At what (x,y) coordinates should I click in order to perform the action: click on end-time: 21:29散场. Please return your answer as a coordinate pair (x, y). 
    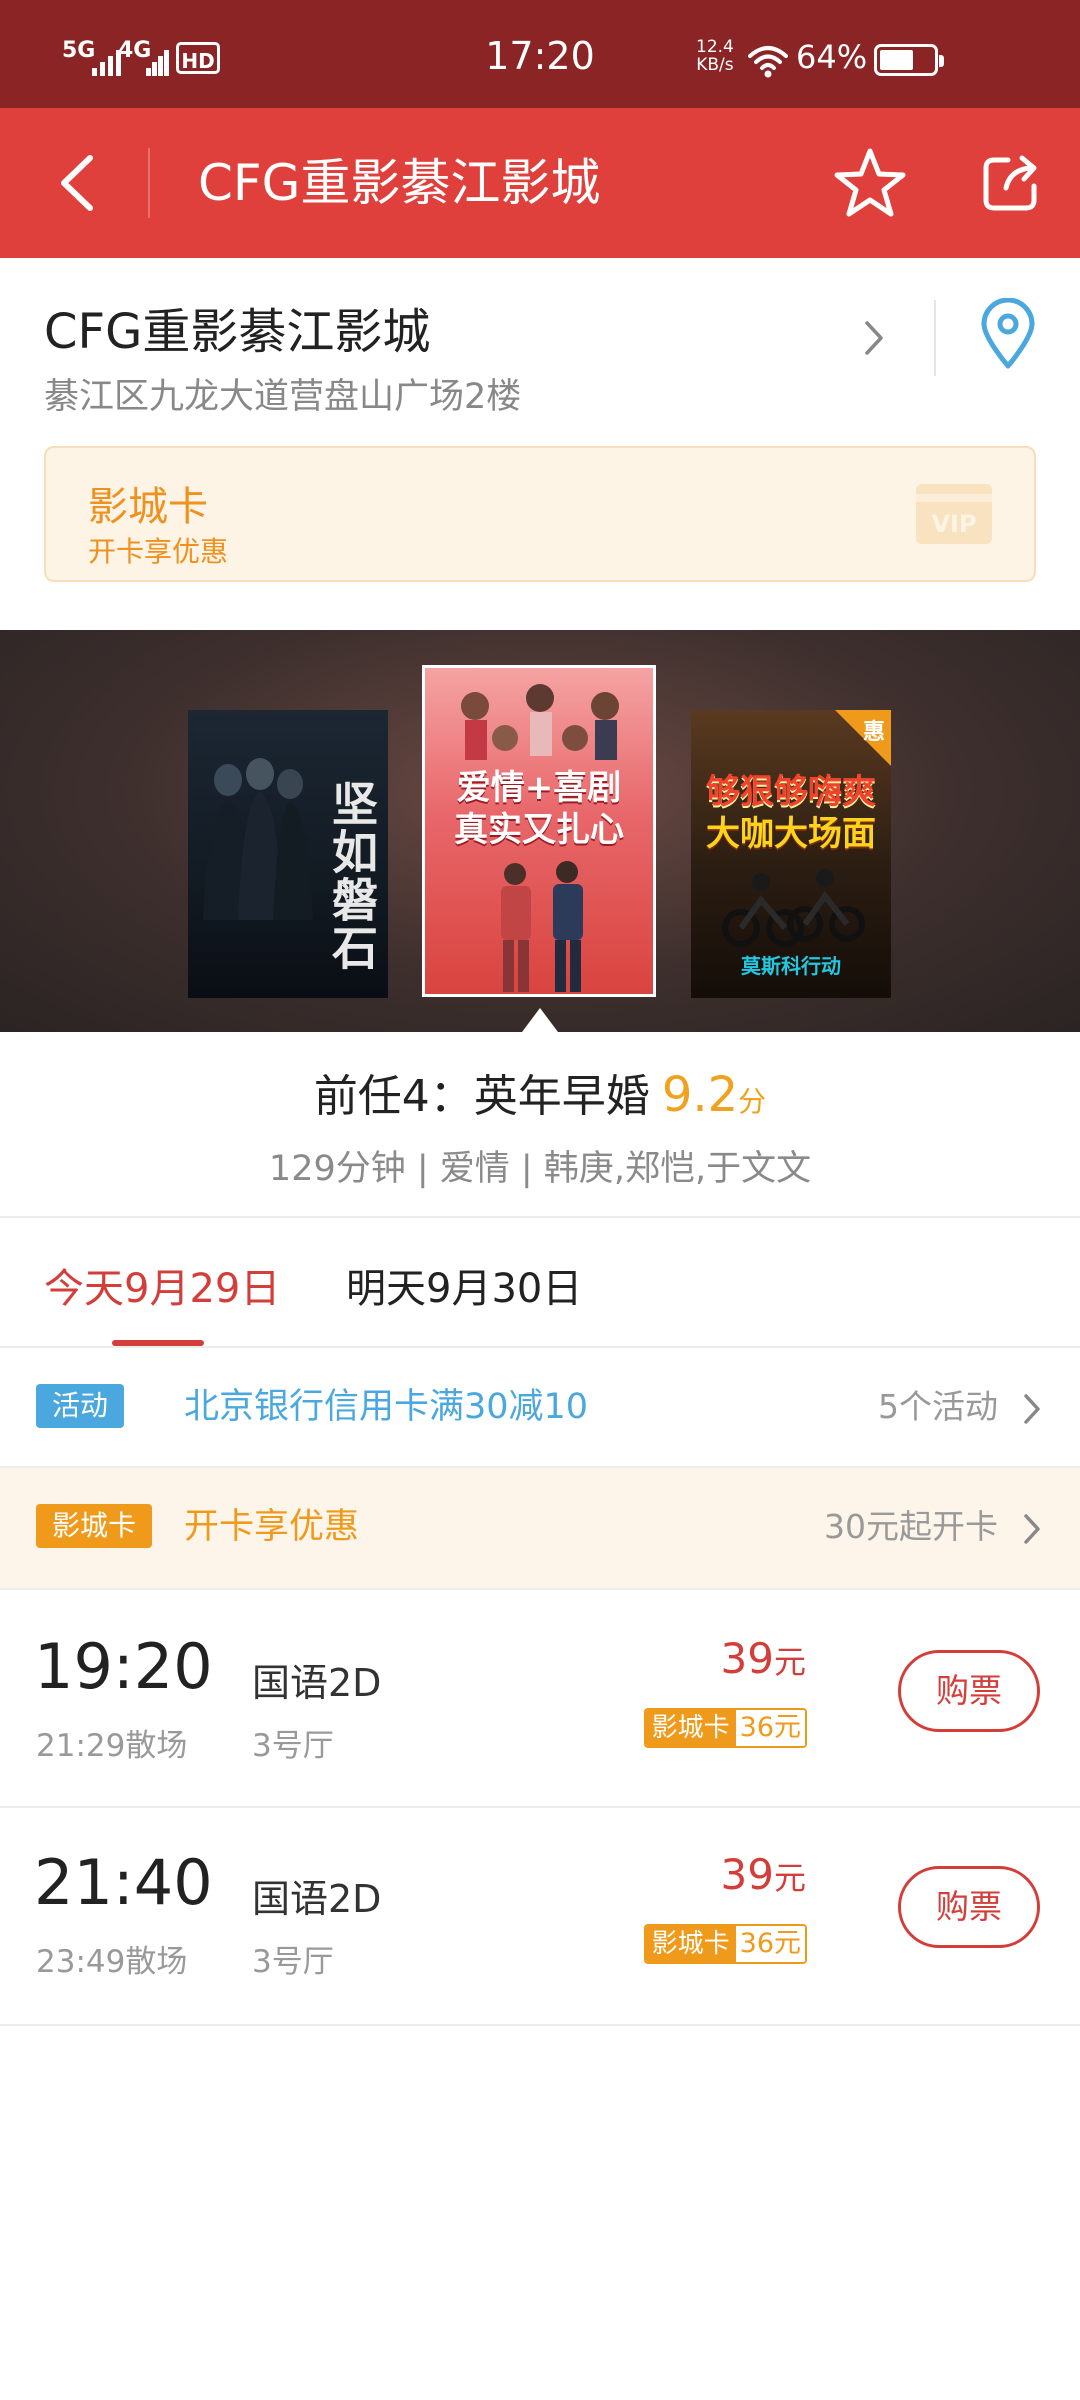
    Looking at the image, I should click on (112, 1746).